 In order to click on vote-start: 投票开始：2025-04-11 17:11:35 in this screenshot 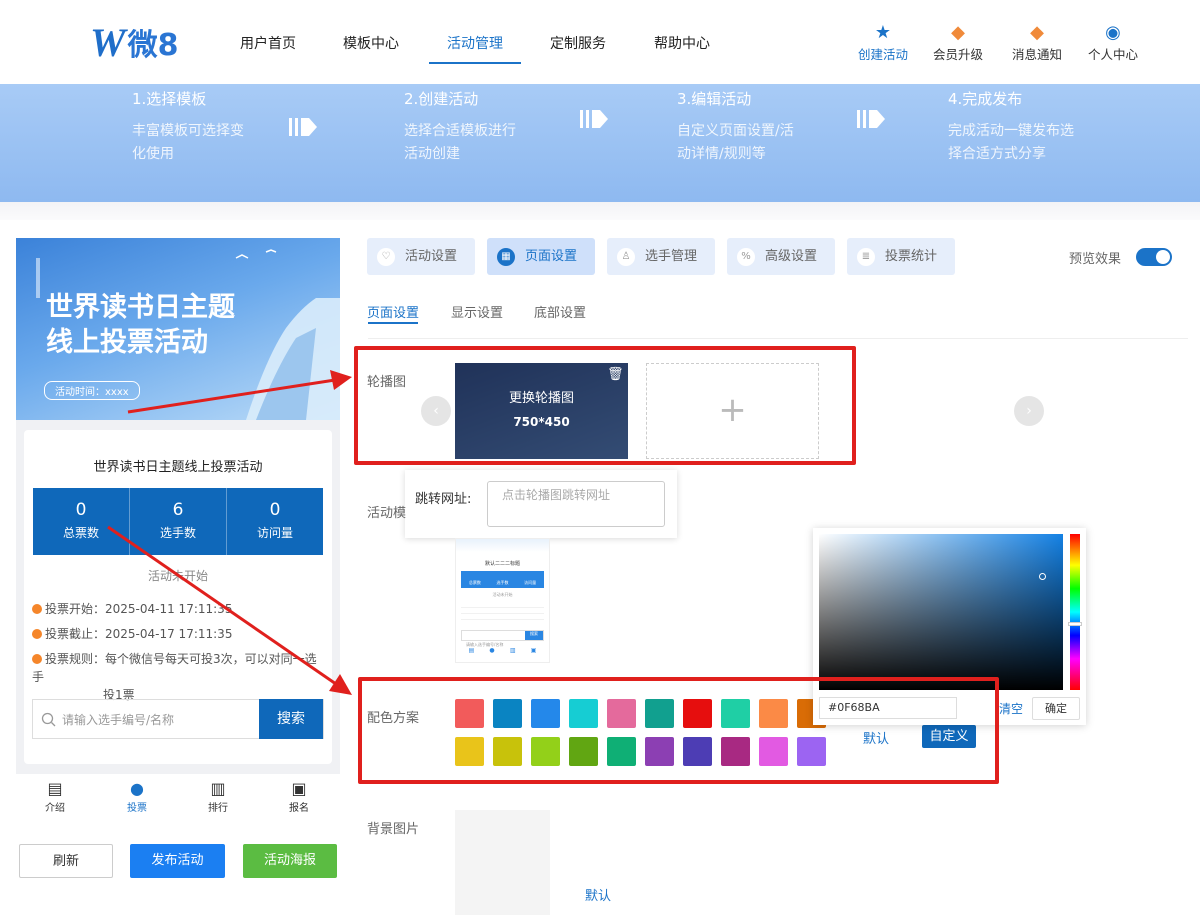, I will do `click(132, 608)`.